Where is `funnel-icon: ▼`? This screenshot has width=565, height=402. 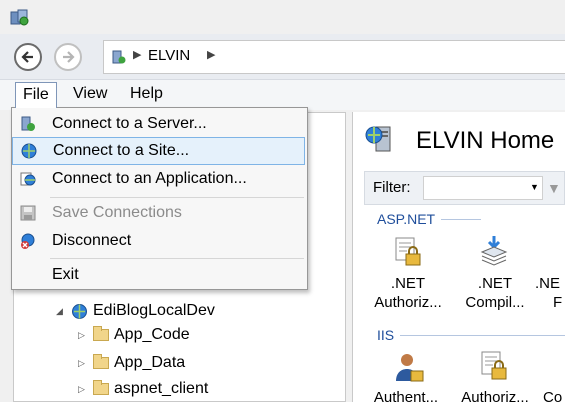
funnel-icon: ▼ is located at coordinates (554, 188).